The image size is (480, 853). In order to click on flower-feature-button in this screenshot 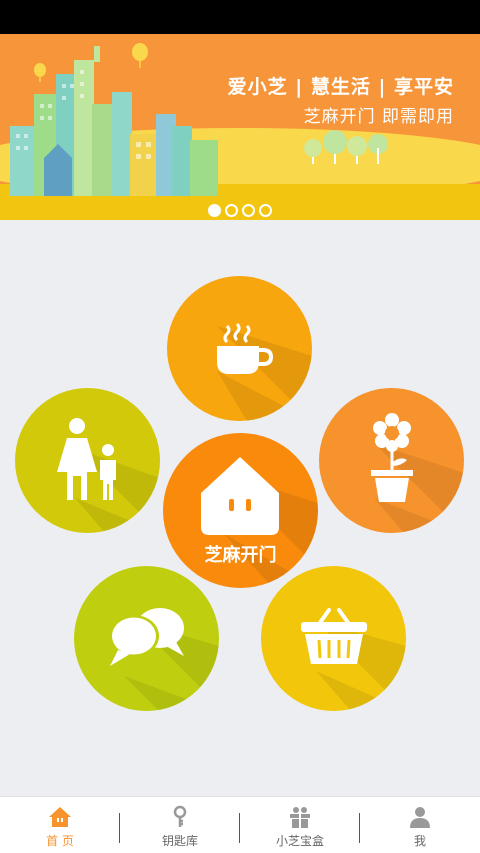, I will do `click(391, 460)`.